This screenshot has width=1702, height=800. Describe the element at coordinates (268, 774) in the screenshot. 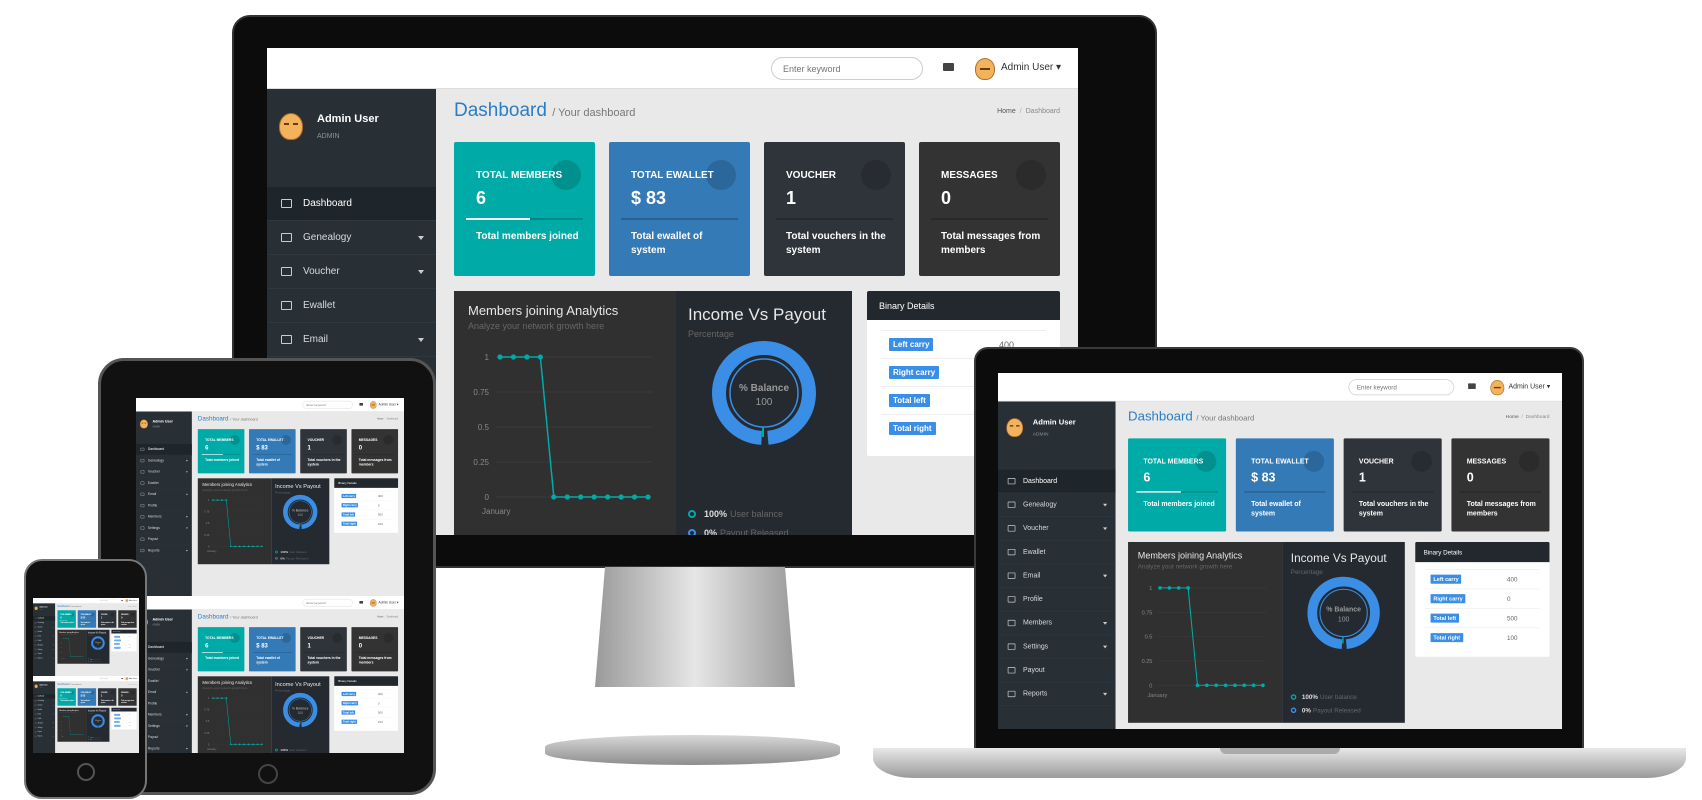

I see `tablet-home-button` at that location.